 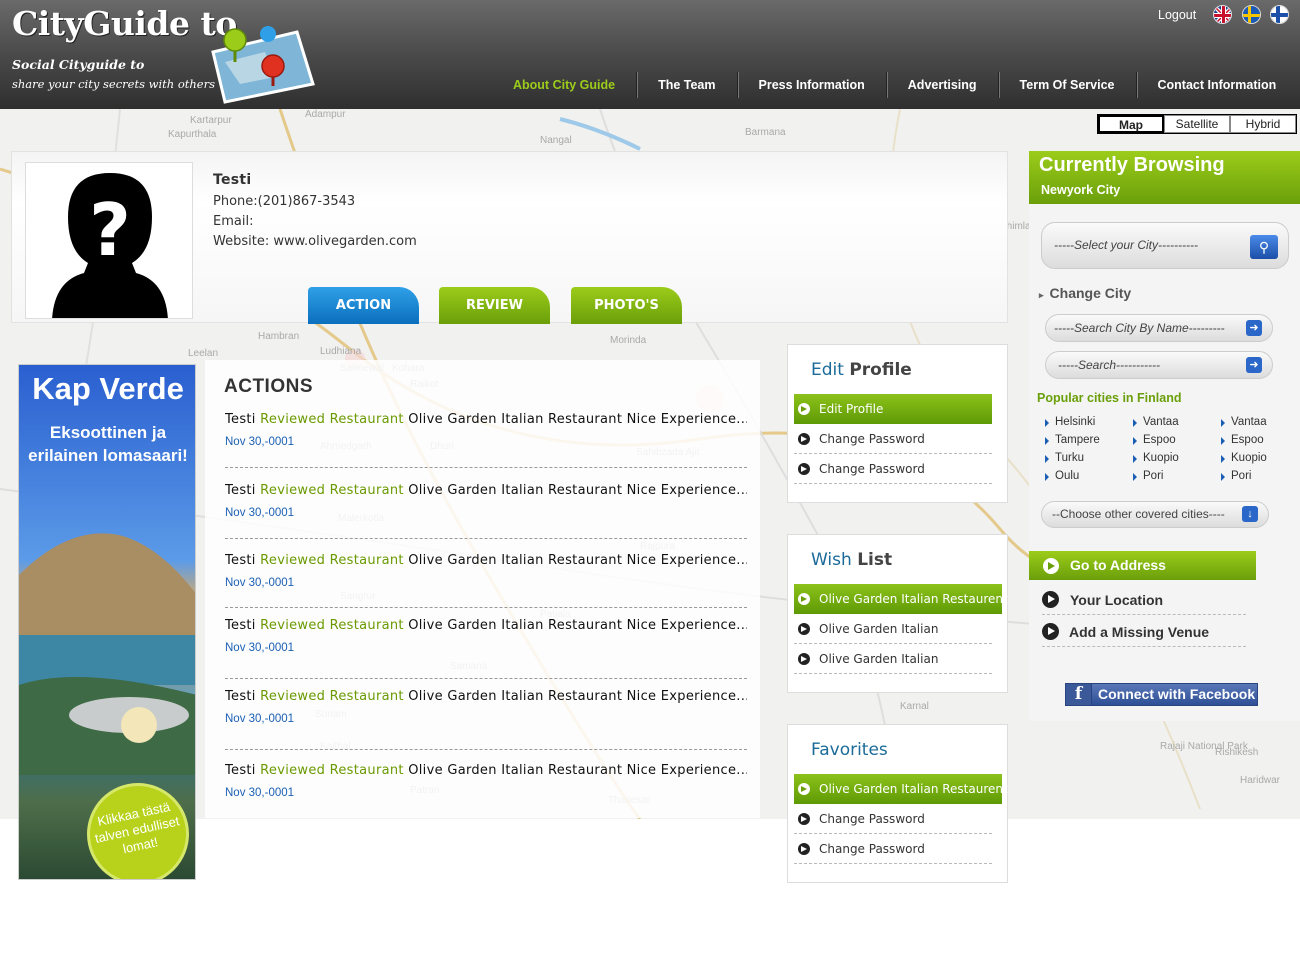 What do you see at coordinates (232, 180) in the screenshot?
I see `profile-name: Testi` at bounding box center [232, 180].